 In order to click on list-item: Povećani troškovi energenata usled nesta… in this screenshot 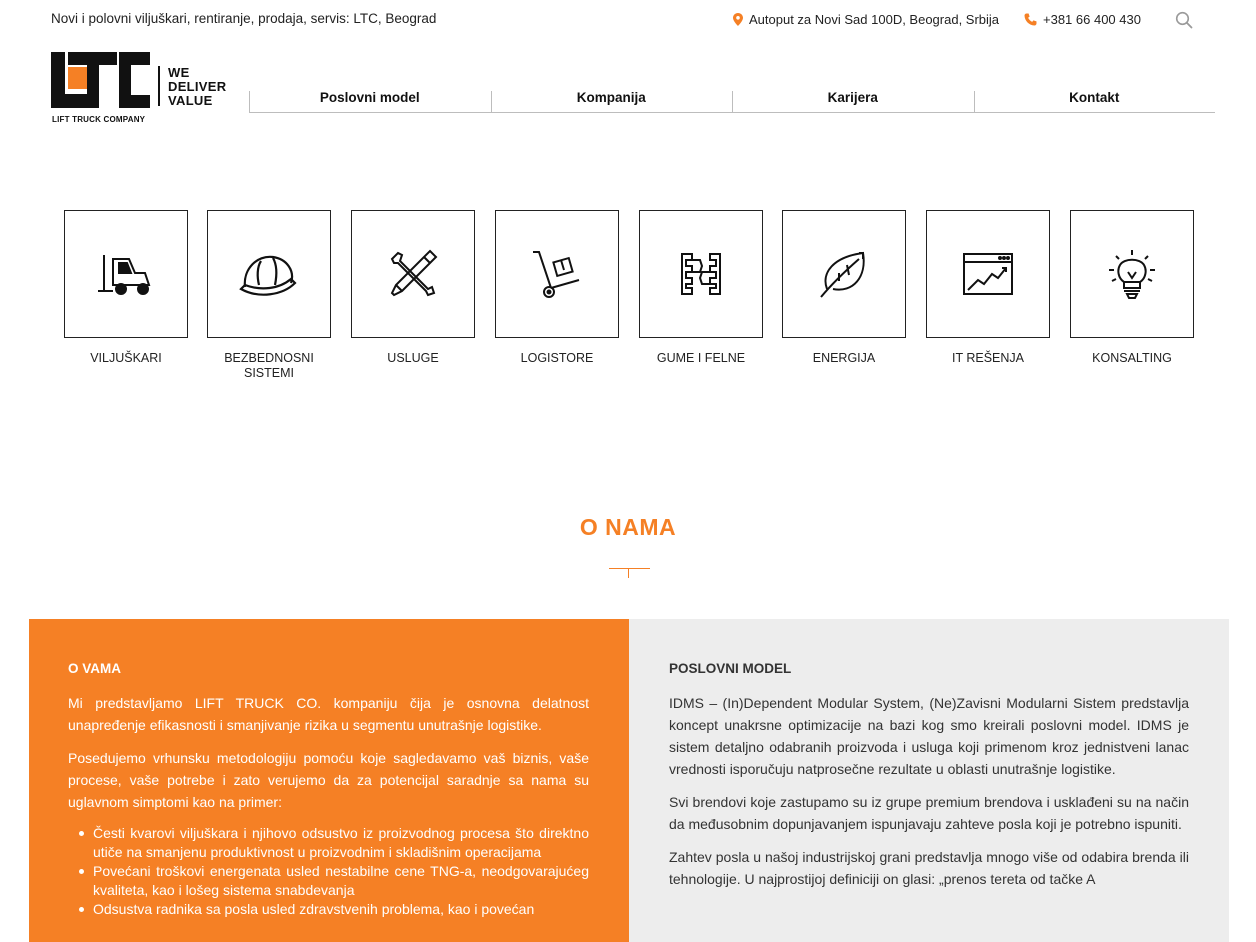, I will do `click(333, 881)`.